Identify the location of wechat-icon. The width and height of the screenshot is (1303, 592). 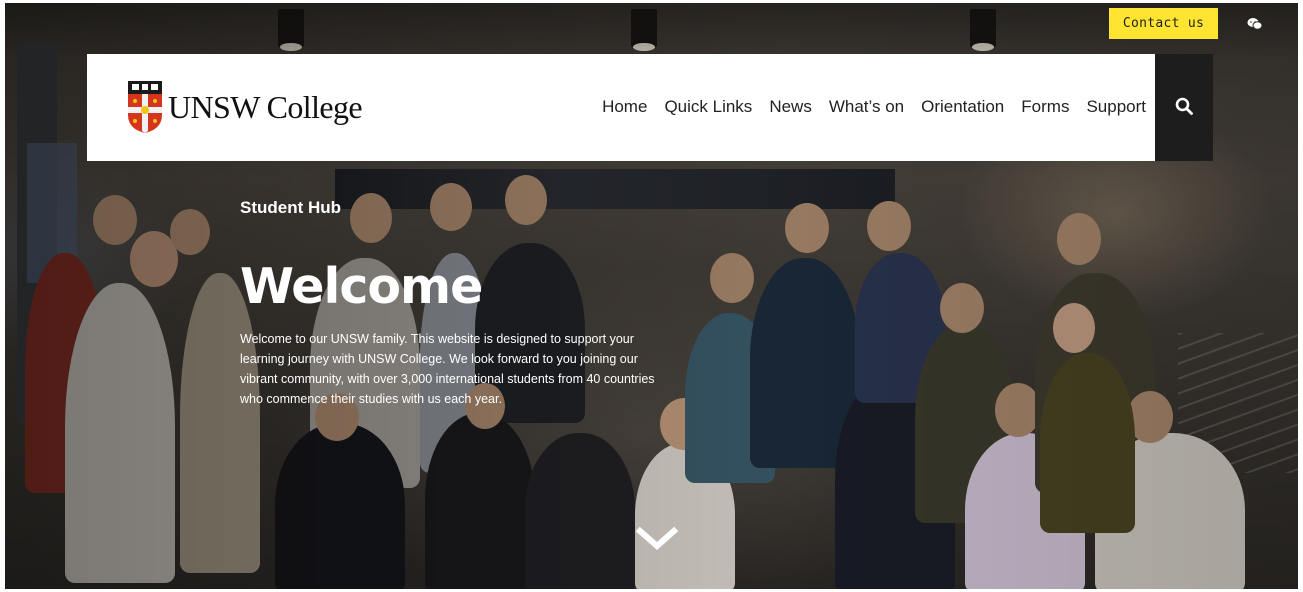
(1255, 24).